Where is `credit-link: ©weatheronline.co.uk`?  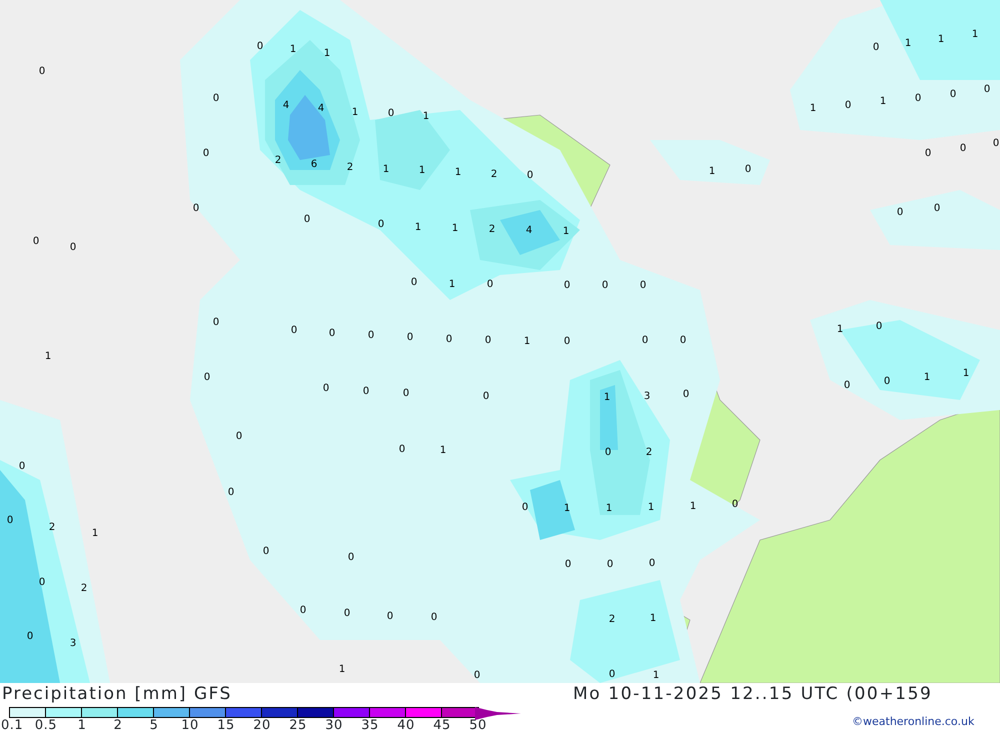
credit-link: ©weatheronline.co.uk is located at coordinates (913, 721).